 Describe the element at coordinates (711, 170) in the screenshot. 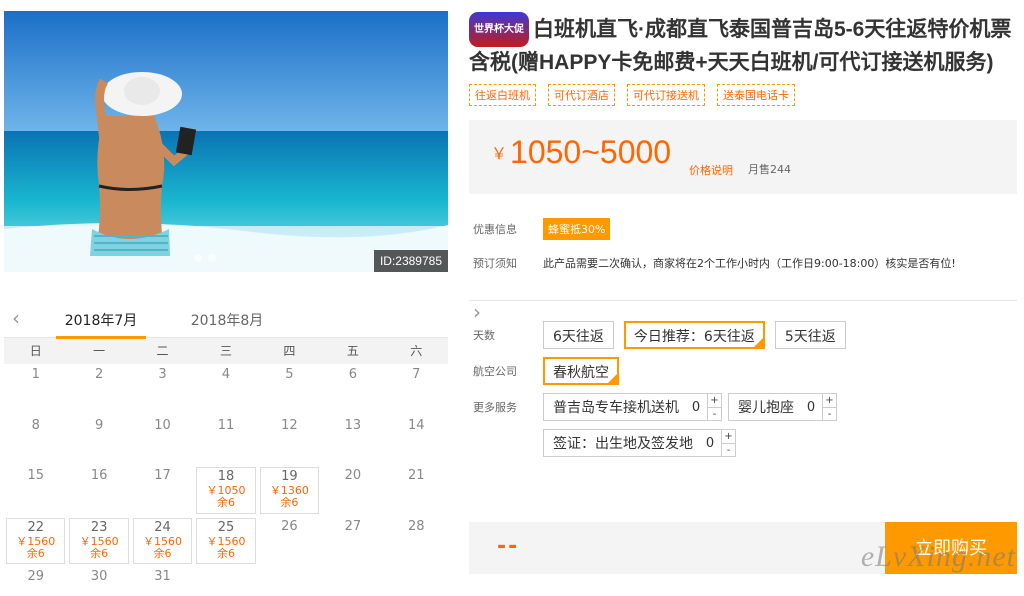

I see `price-explain-link: 价格说明` at that location.